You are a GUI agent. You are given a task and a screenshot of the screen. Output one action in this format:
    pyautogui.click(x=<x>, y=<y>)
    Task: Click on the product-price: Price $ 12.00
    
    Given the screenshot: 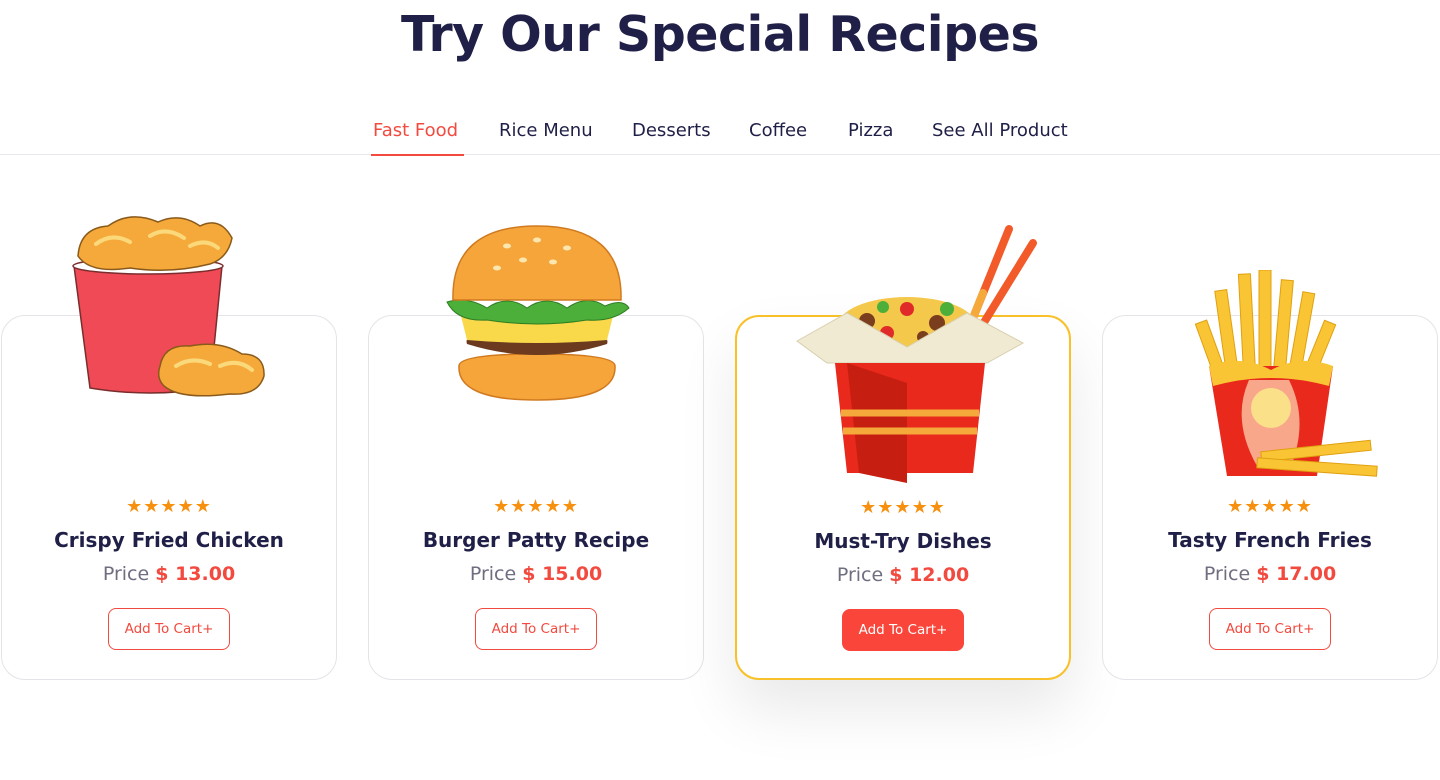 What is the action you would take?
    pyautogui.click(x=903, y=575)
    